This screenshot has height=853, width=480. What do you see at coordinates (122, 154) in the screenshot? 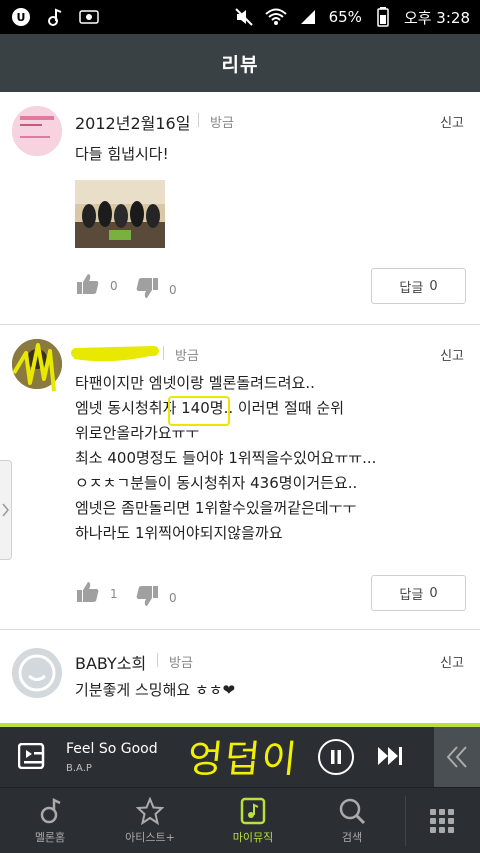
I see `review-content: 다들 힘냅시다!` at bounding box center [122, 154].